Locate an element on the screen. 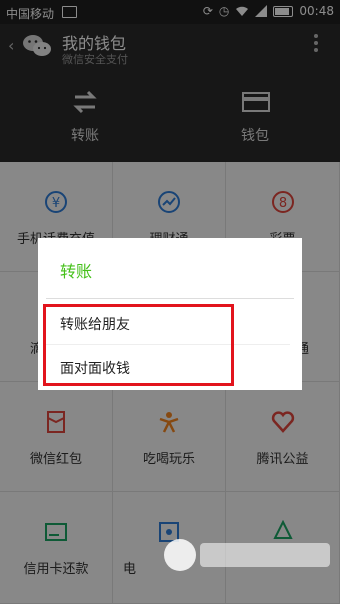 The width and height of the screenshot is (340, 604). highlight-box is located at coordinates (138, 345).